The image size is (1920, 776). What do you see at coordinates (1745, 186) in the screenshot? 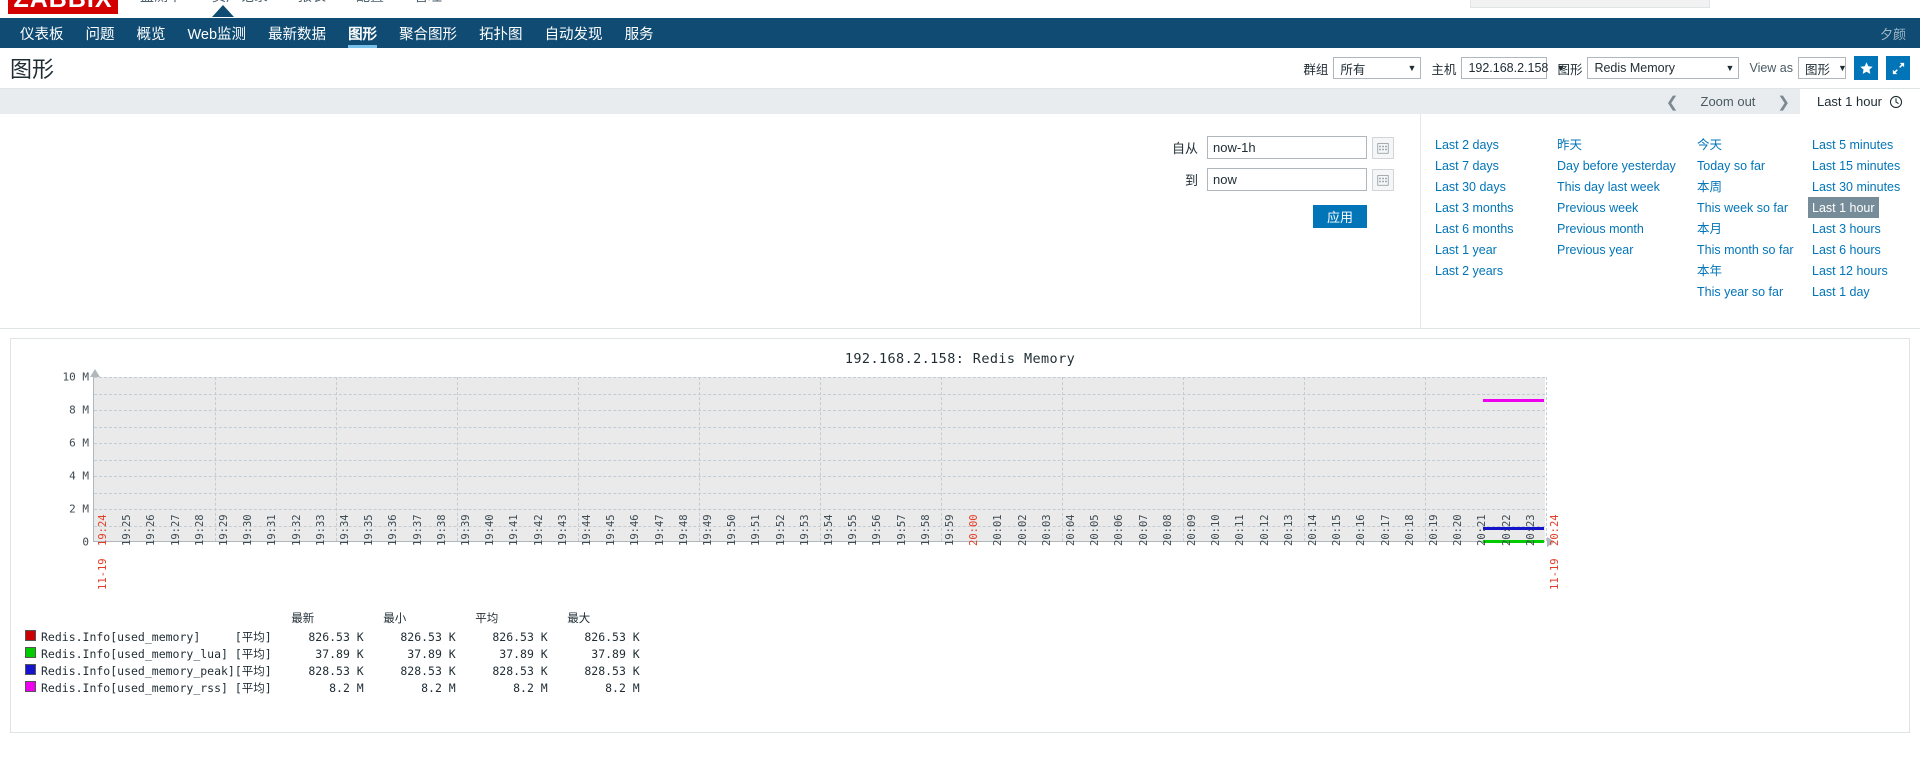
I see `quick-range-link: 本周` at bounding box center [1745, 186].